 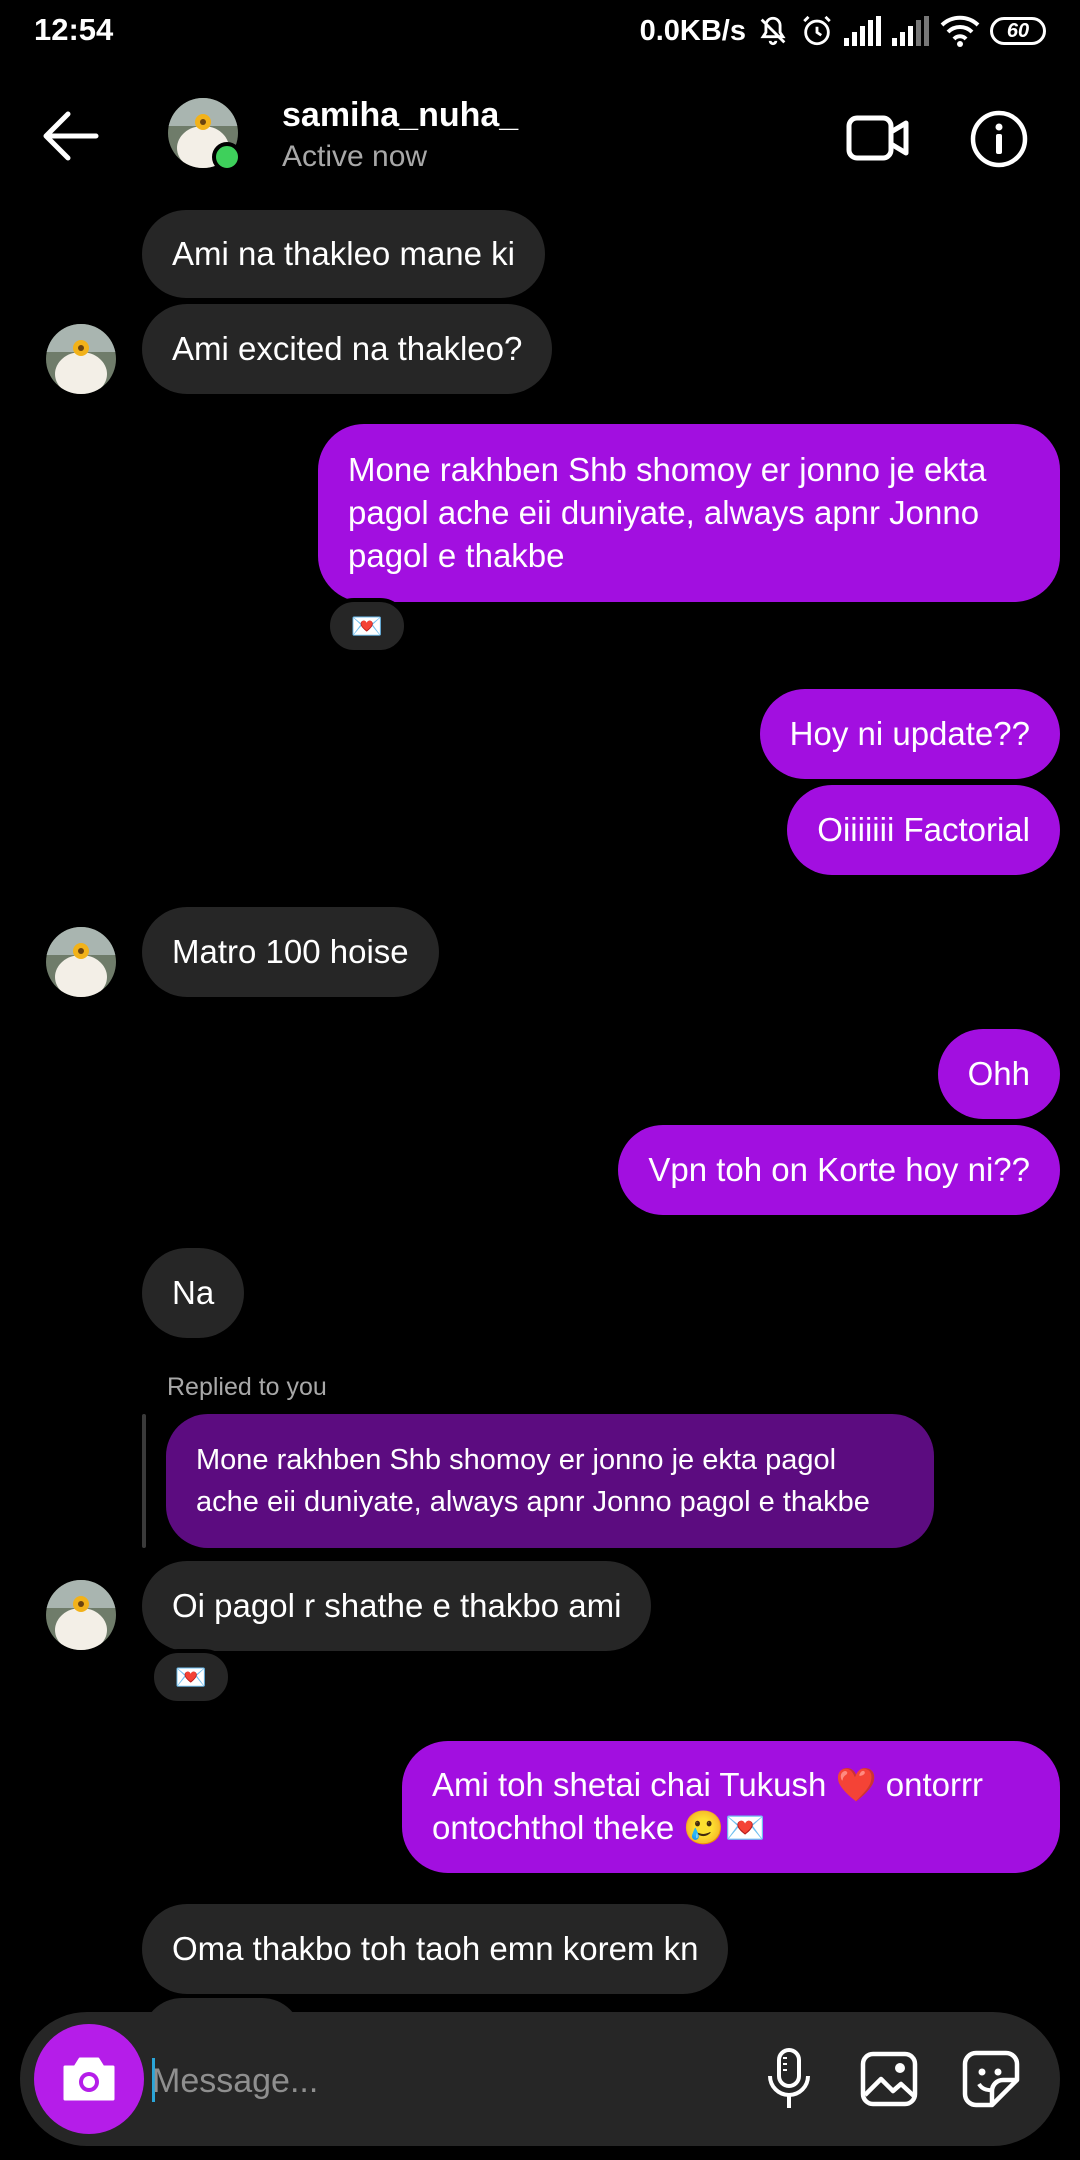 I want to click on signal-icon, so click(x=863, y=31).